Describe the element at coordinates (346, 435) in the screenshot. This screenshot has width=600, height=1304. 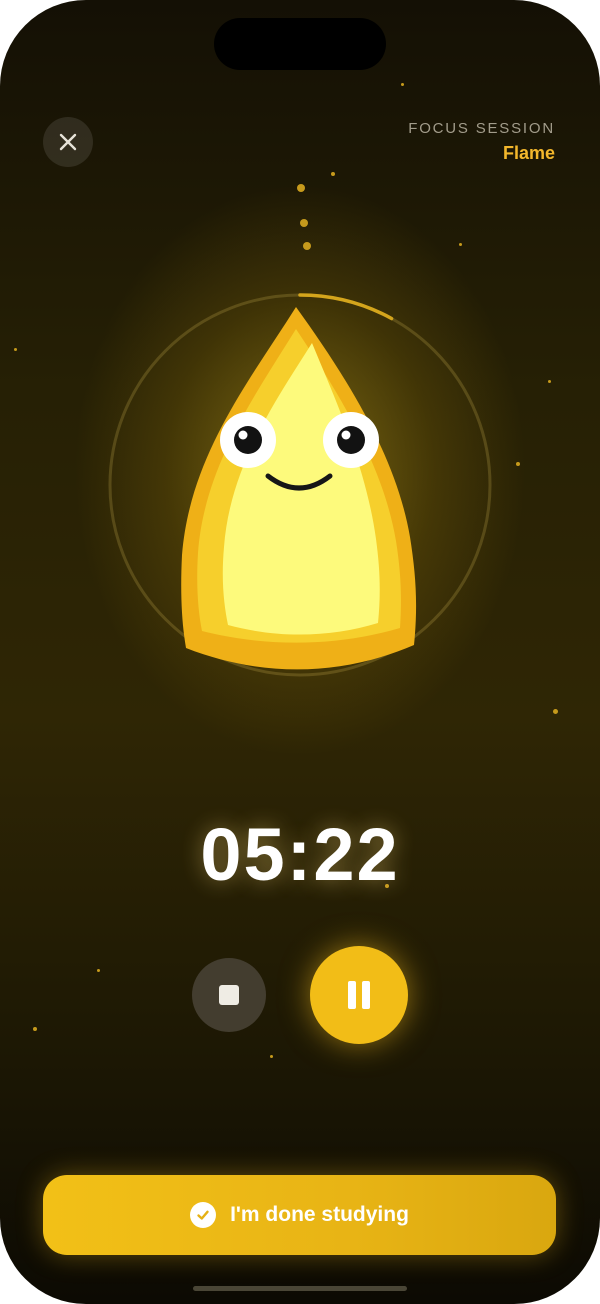
I see `right-eye-highlight` at that location.